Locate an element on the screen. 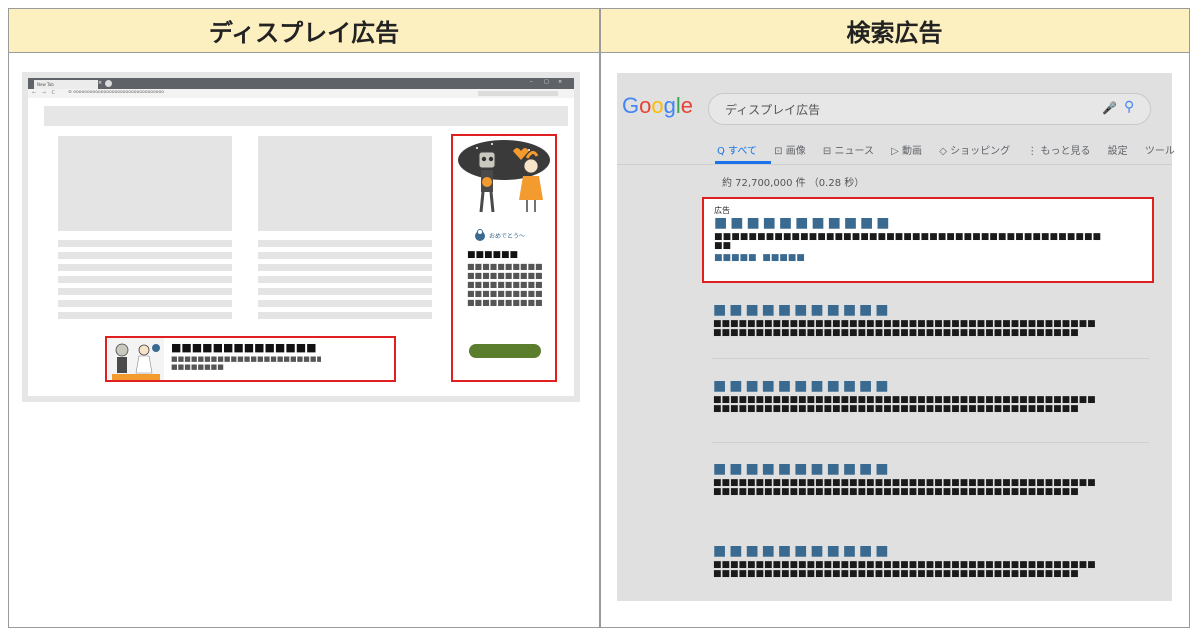  tab-settings: 設定 is located at coordinates (1118, 151).